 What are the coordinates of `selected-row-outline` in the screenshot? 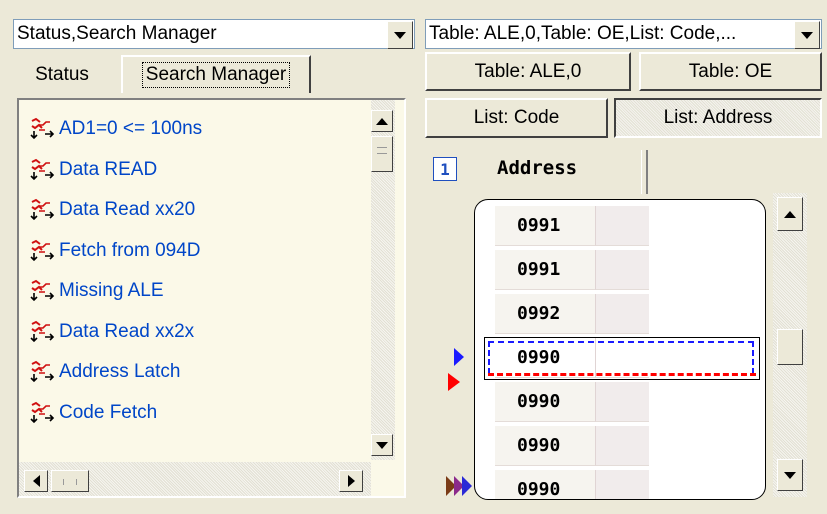 It's located at (622, 358).